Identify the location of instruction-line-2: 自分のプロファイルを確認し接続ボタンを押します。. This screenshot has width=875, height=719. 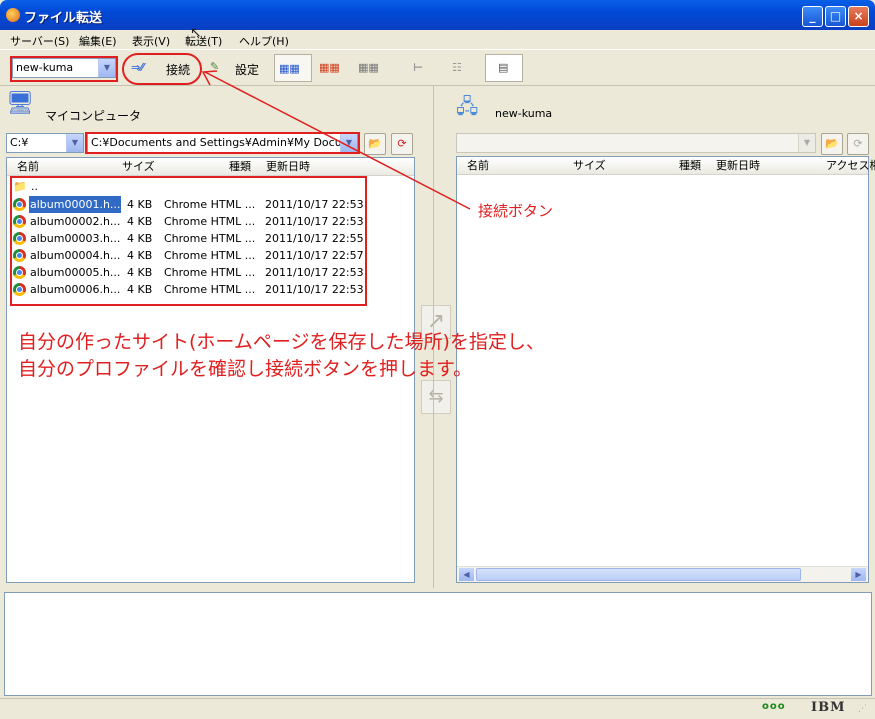
(245, 369).